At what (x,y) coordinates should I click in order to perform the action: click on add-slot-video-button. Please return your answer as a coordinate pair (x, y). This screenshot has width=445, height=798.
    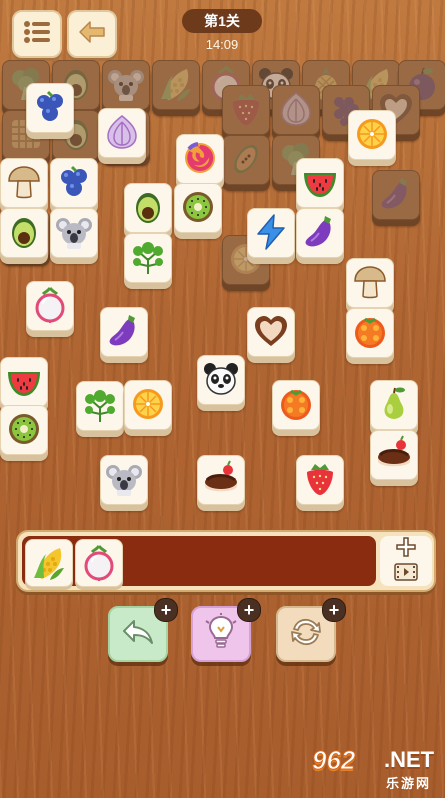
    Looking at the image, I should click on (406, 561).